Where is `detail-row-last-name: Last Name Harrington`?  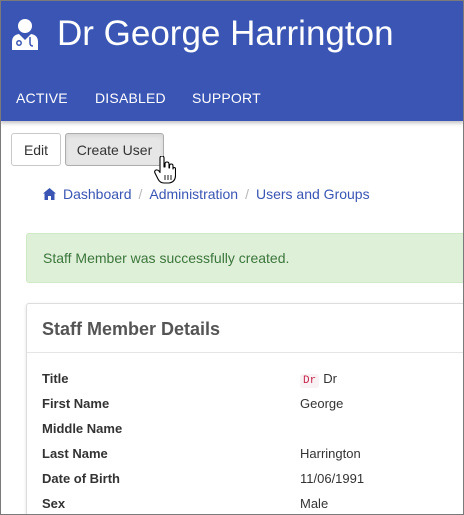
detail-row-last-name: Last Name Harrington is located at coordinates (252, 456).